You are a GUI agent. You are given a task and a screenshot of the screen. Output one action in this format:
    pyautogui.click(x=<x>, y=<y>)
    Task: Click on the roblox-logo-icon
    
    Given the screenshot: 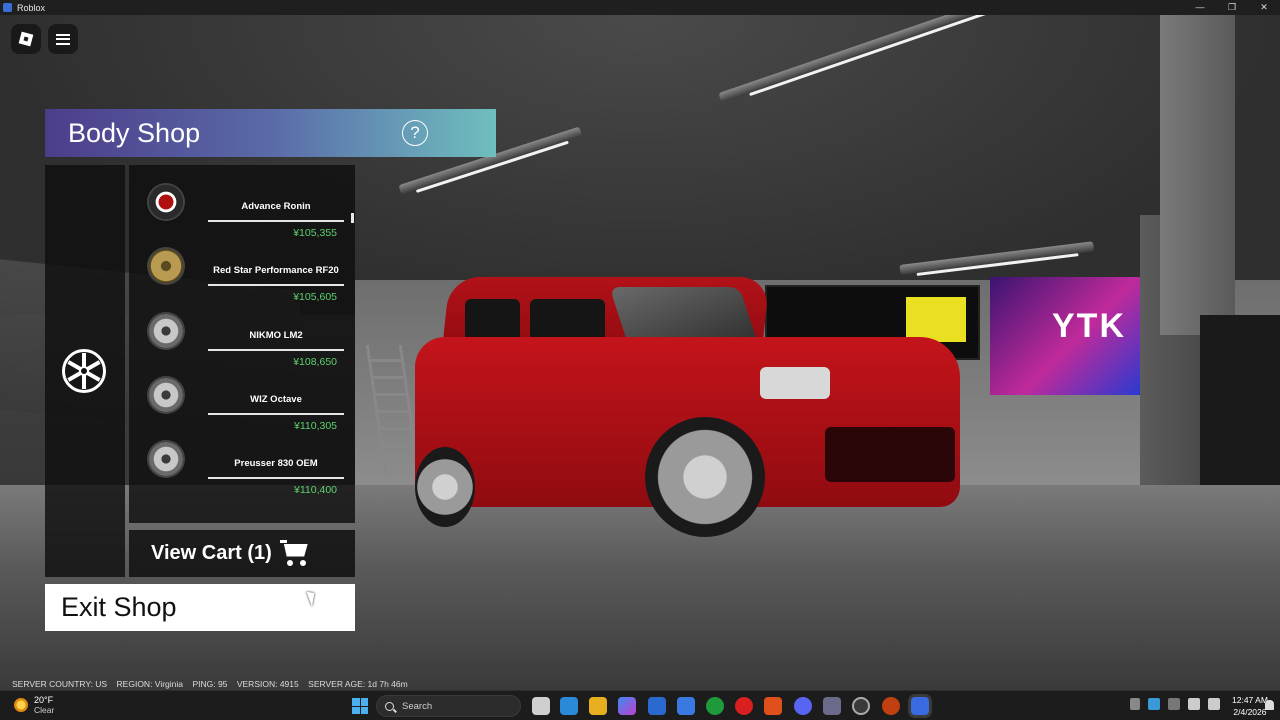 What is the action you would take?
    pyautogui.click(x=26, y=39)
    